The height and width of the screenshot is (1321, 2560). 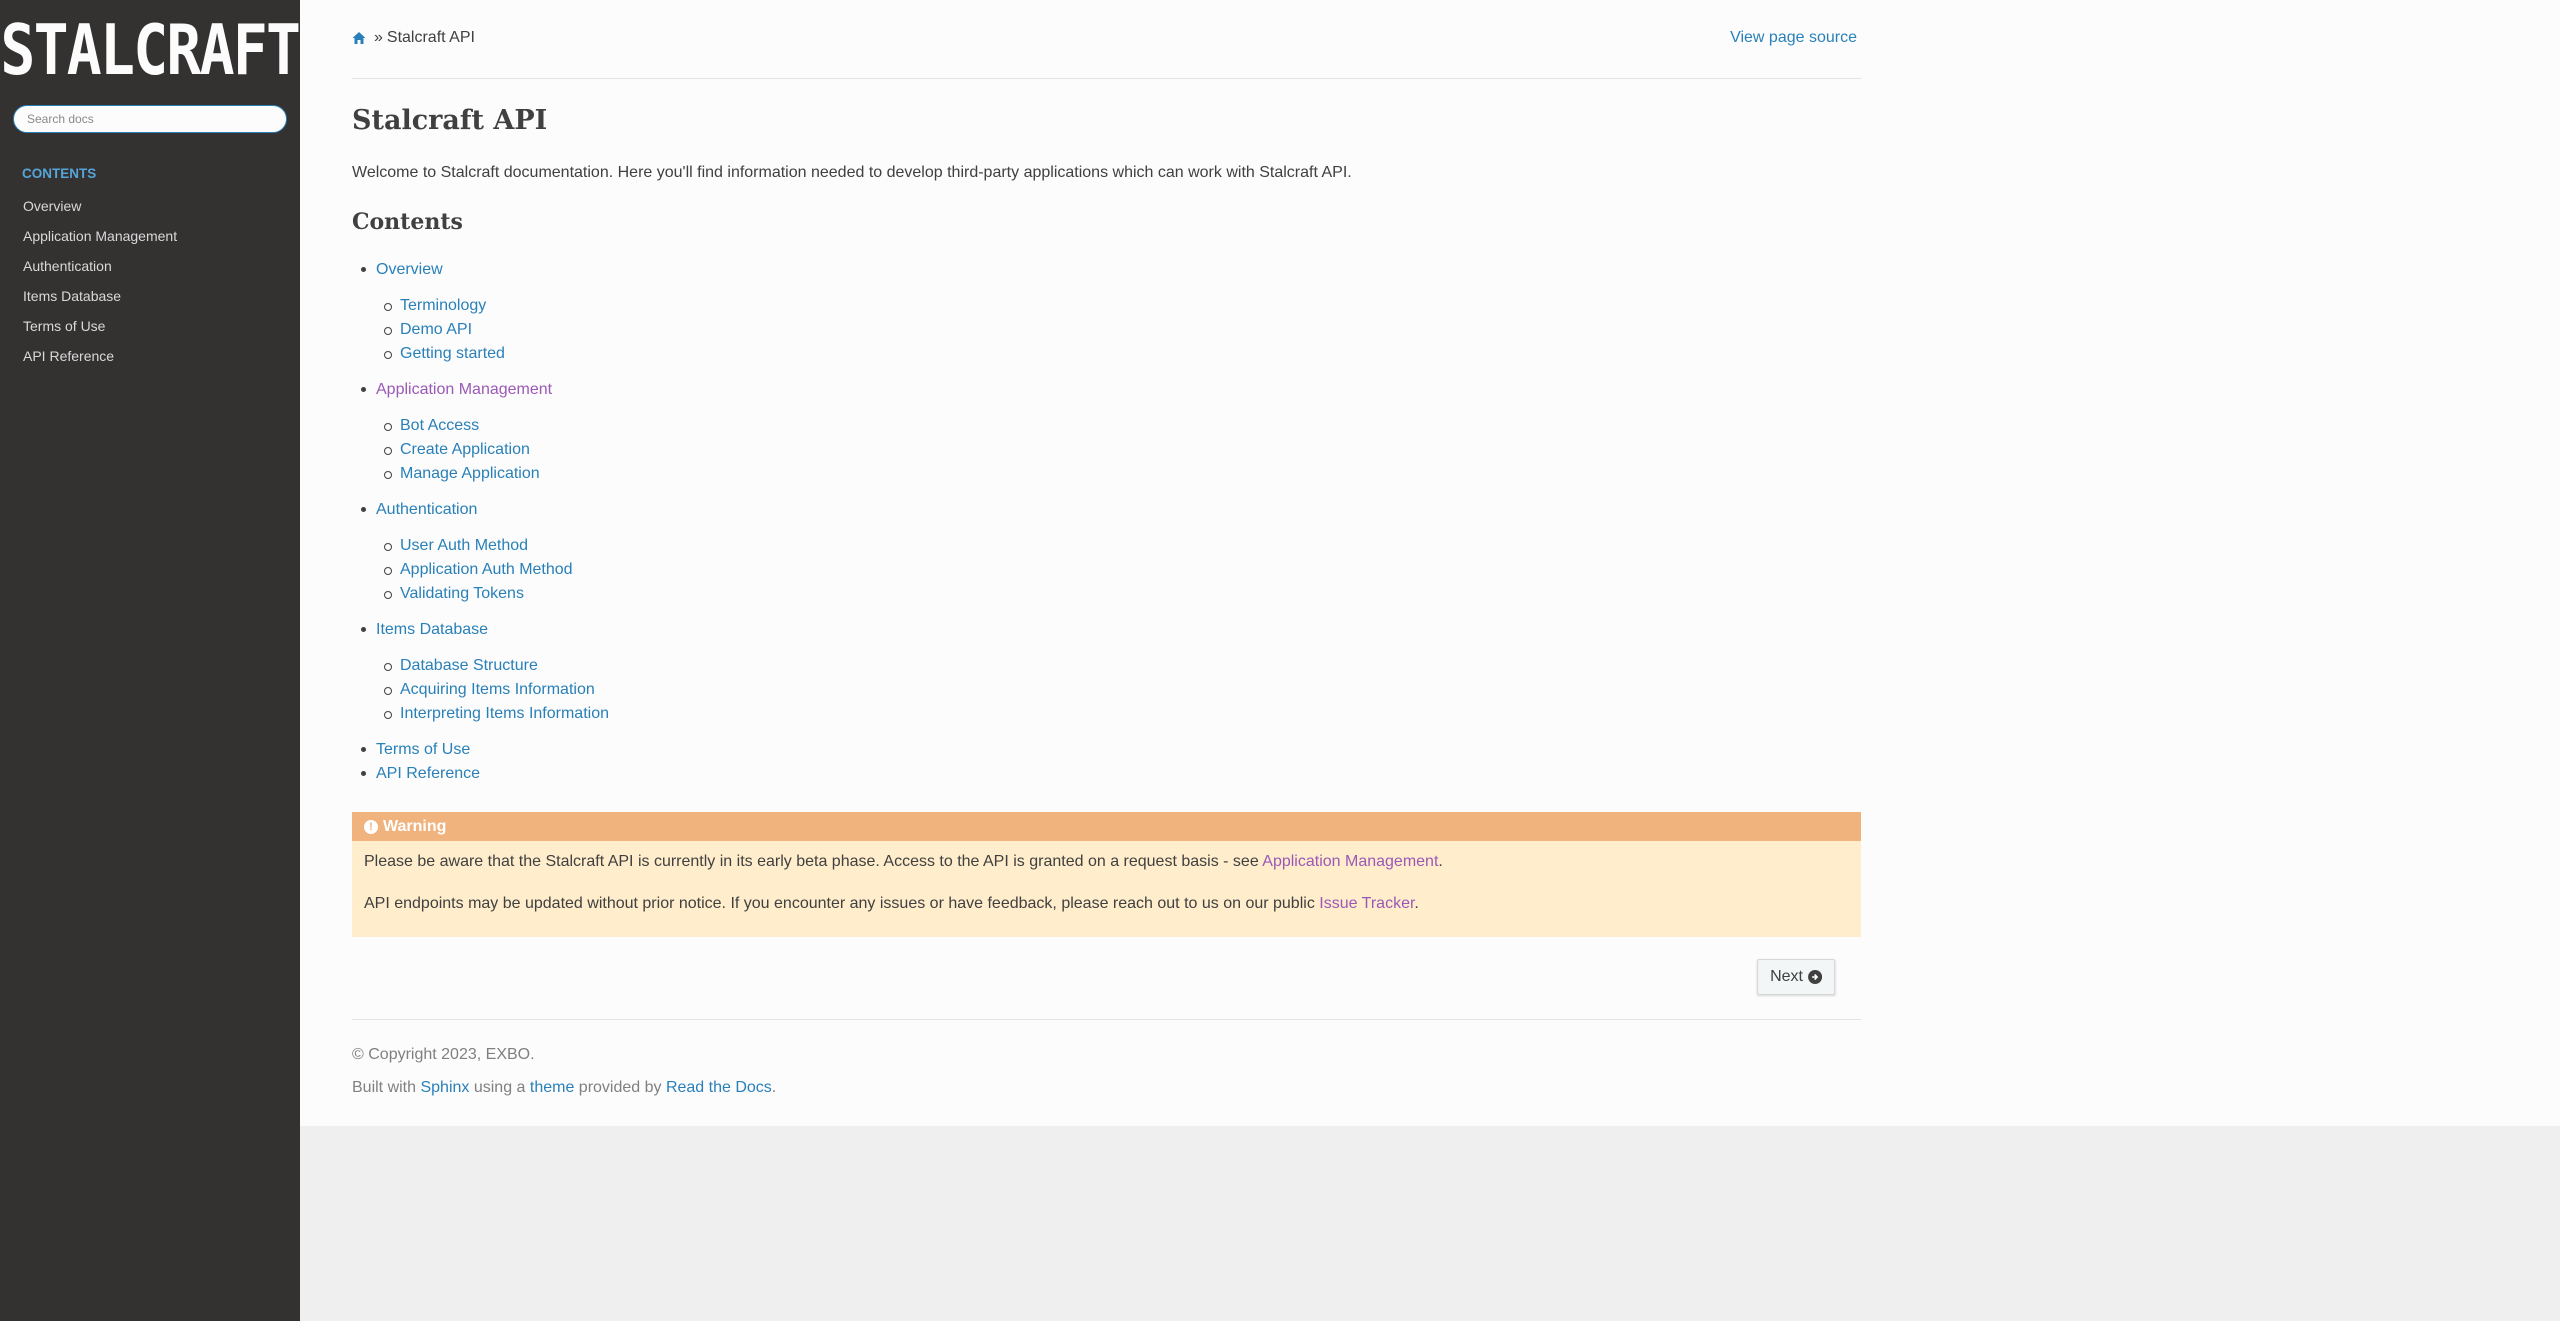 What do you see at coordinates (620, 1087) in the screenshot?
I see `footer-text: provided by` at bounding box center [620, 1087].